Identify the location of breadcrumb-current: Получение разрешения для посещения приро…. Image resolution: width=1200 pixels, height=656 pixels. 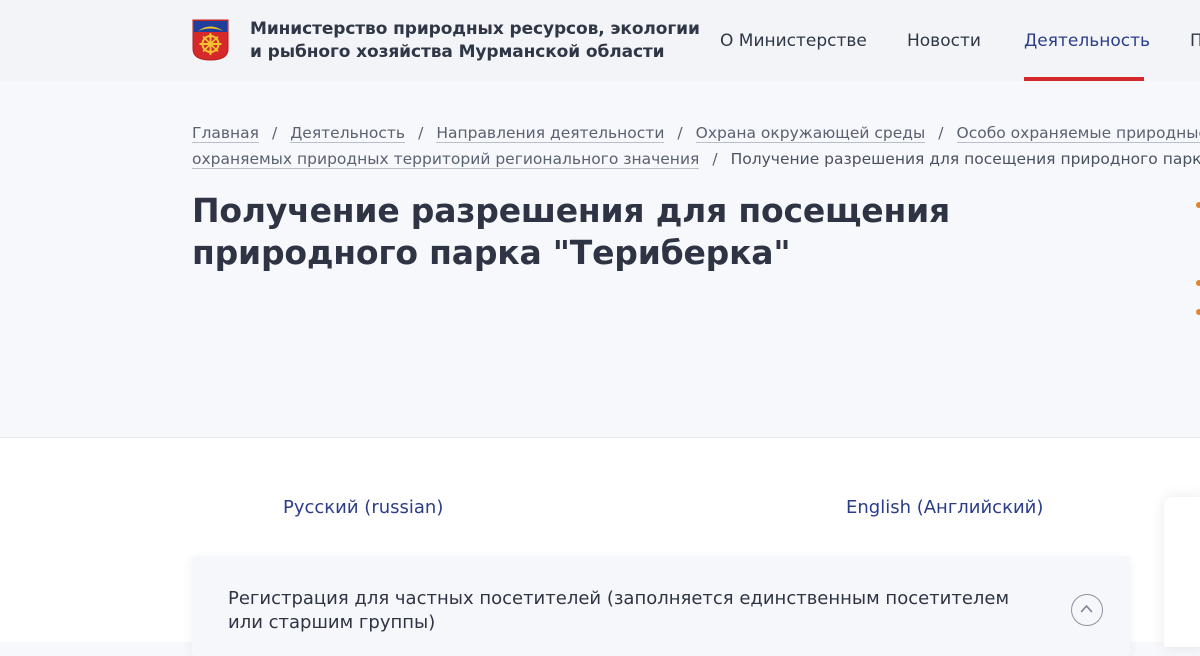
(965, 159).